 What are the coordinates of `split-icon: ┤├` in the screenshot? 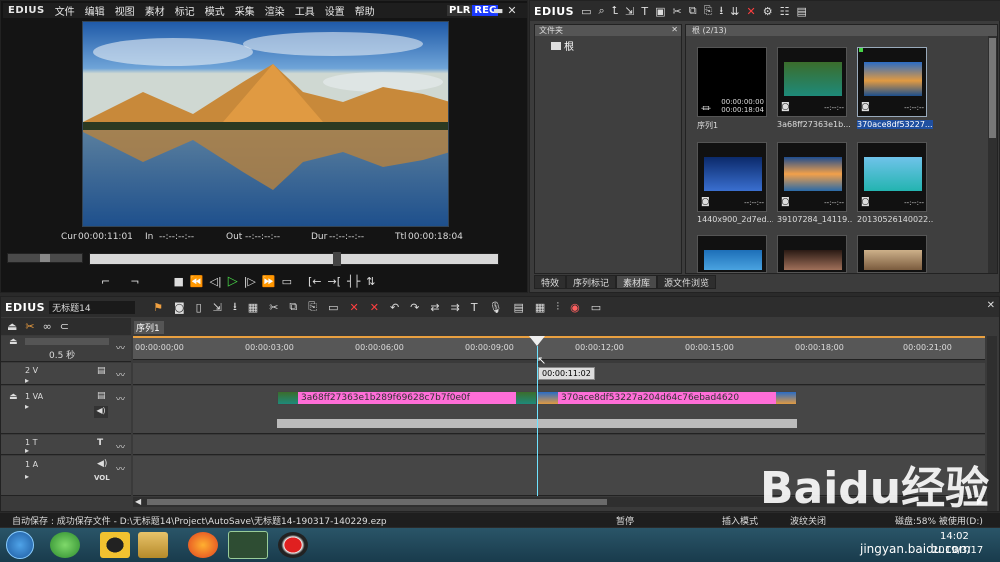 It's located at (353, 281).